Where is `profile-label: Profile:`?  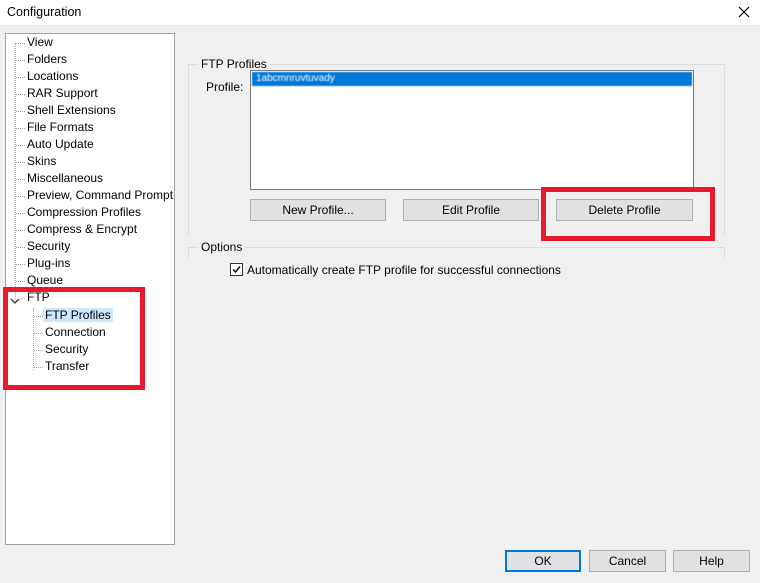
profile-label: Profile: is located at coordinates (225, 87).